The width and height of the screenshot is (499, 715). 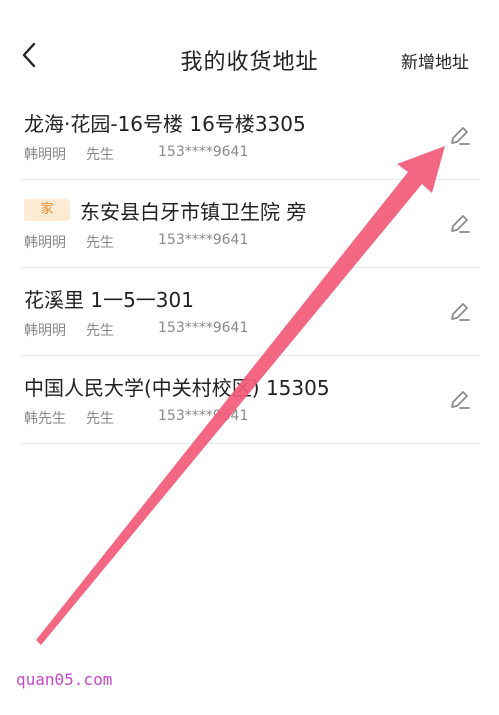 I want to click on address-item: 花溪里 1一5一301 韩明明 先生 153****9641, so click(x=251, y=312).